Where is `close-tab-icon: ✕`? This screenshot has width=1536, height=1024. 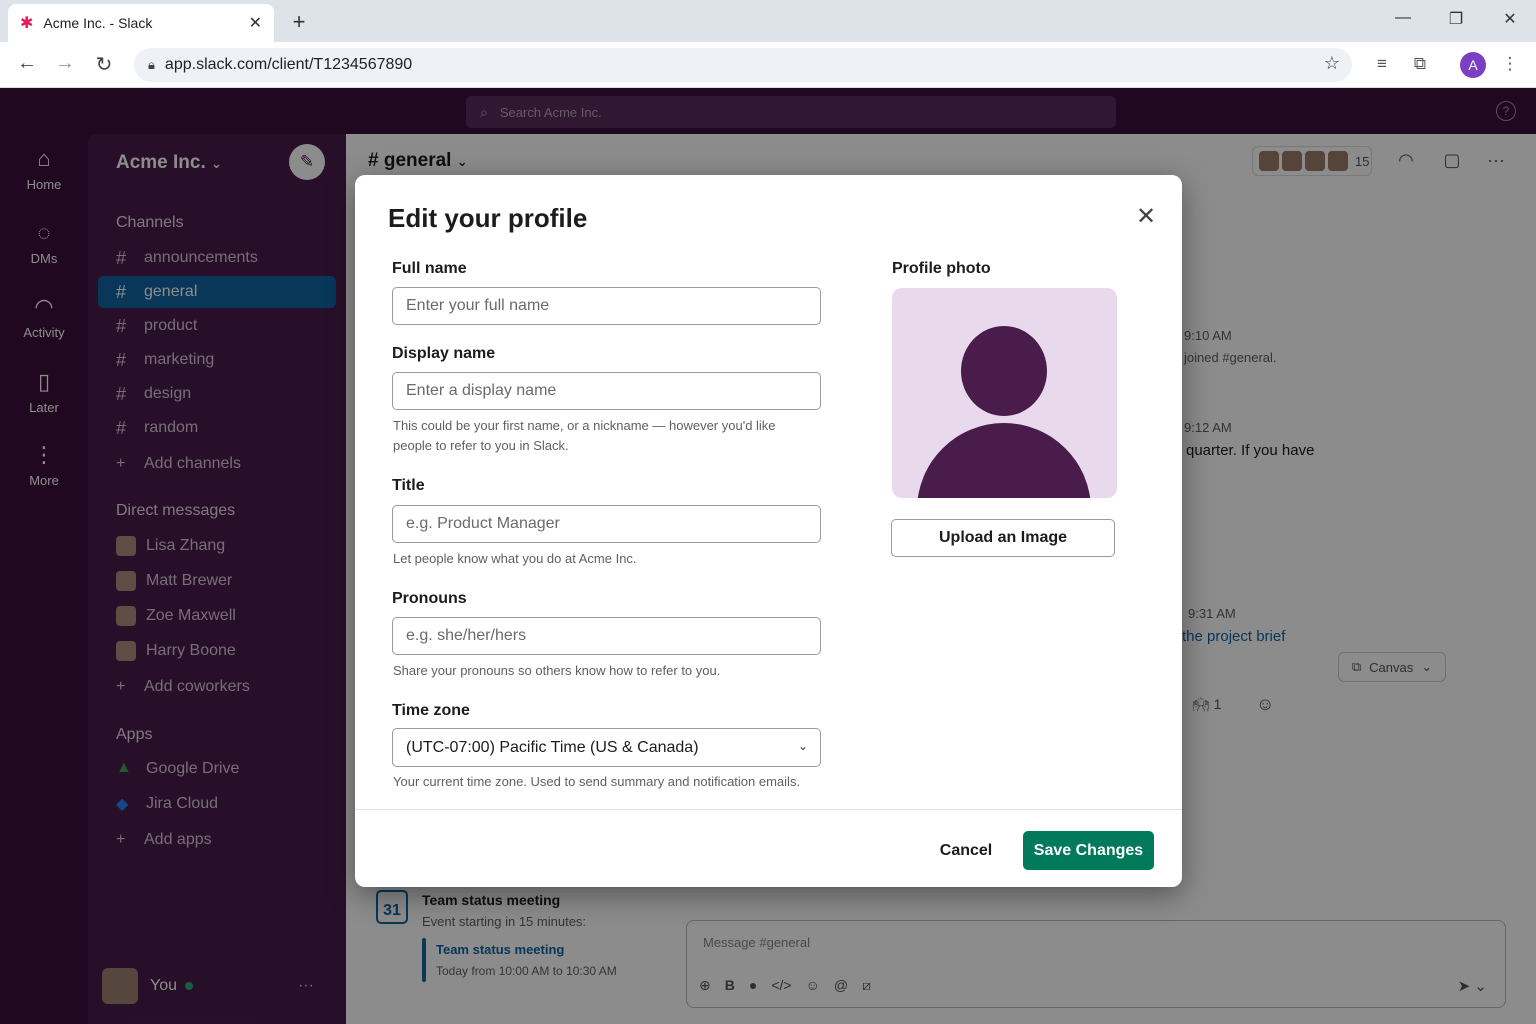
close-tab-icon: ✕ is located at coordinates (255, 23).